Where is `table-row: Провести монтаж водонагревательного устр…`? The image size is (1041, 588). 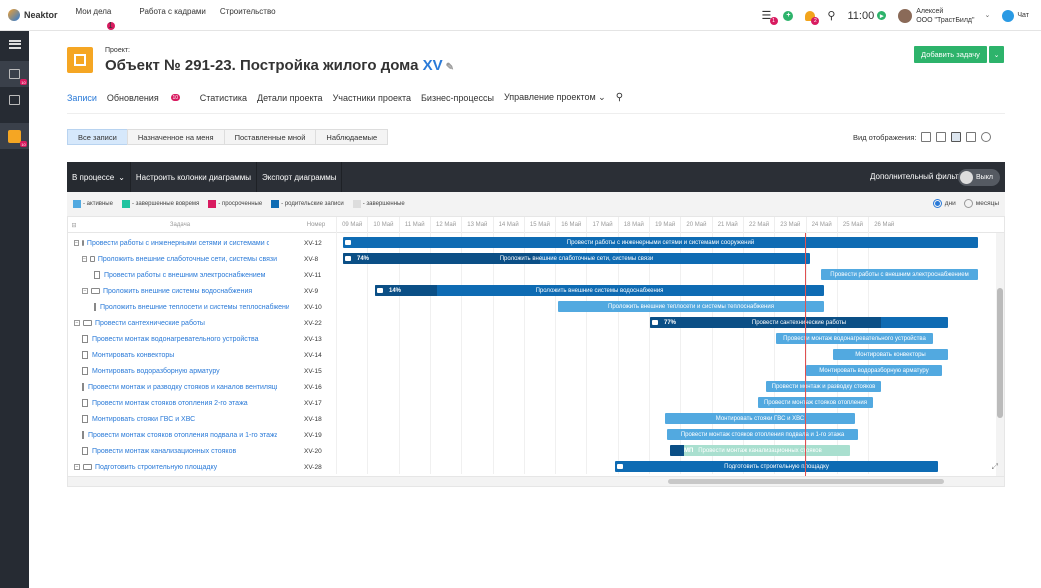
table-row: Провести монтаж водонагревательного устр… is located at coordinates (202, 339).